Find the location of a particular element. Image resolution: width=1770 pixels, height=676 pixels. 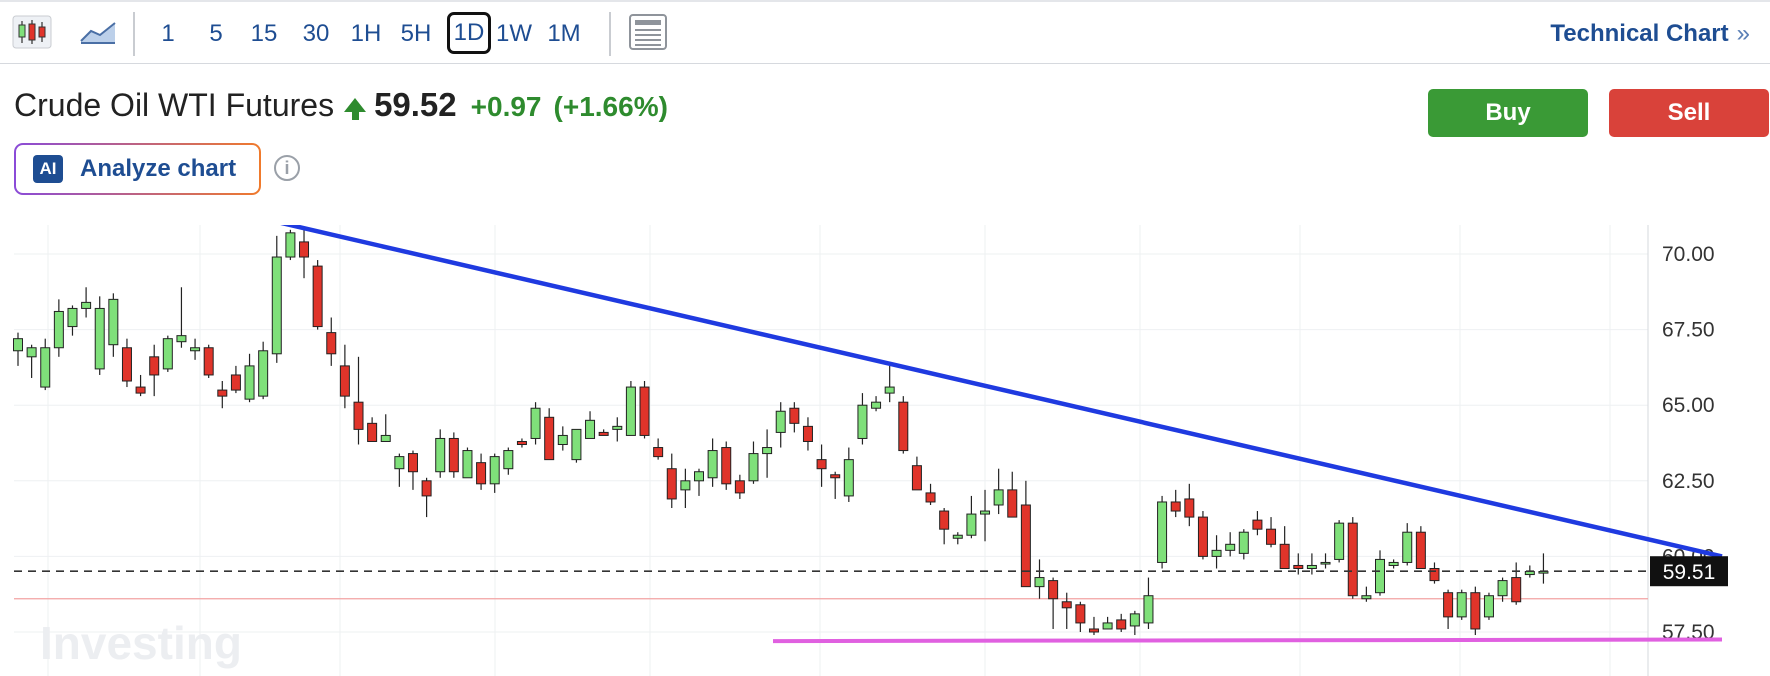

analyze-chart-button: AI Analyze chart is located at coordinates (137, 169).